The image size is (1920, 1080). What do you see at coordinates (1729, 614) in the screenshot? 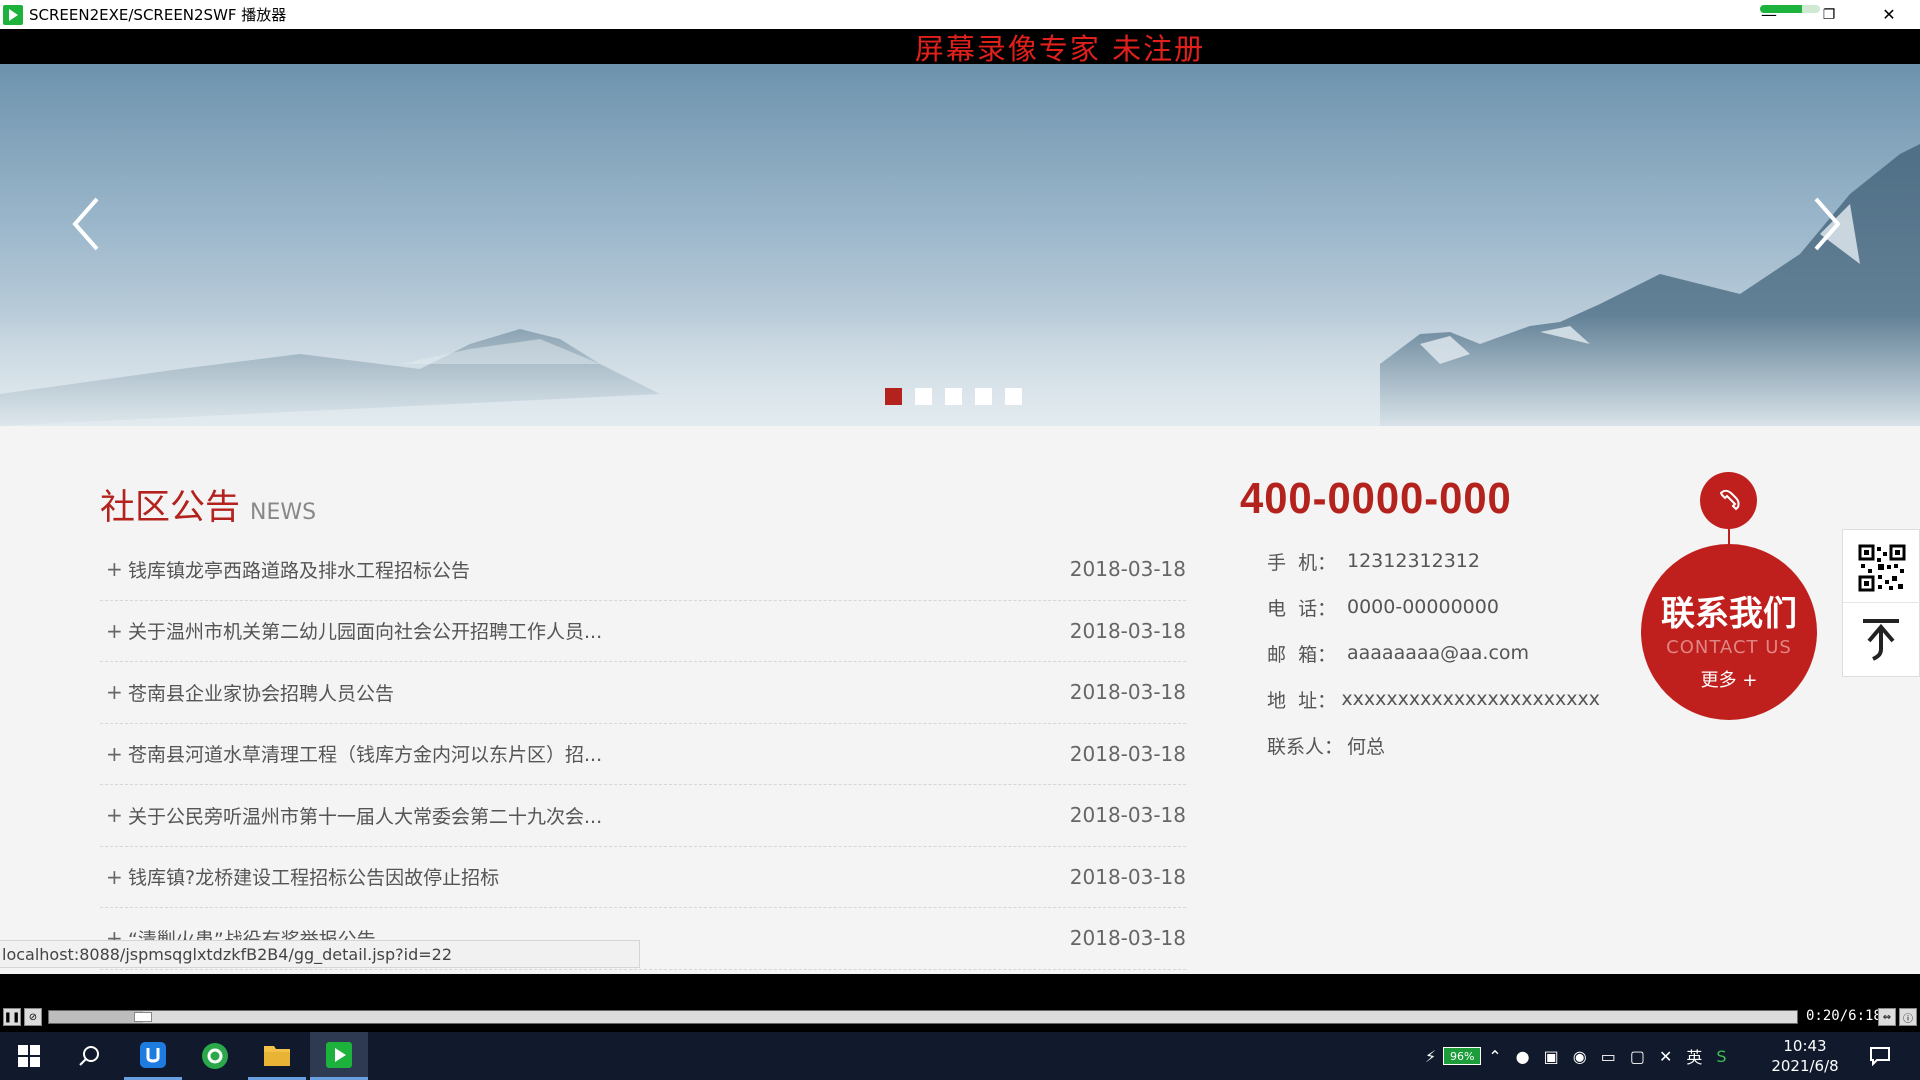
I see `badge-title: 联系我们` at bounding box center [1729, 614].